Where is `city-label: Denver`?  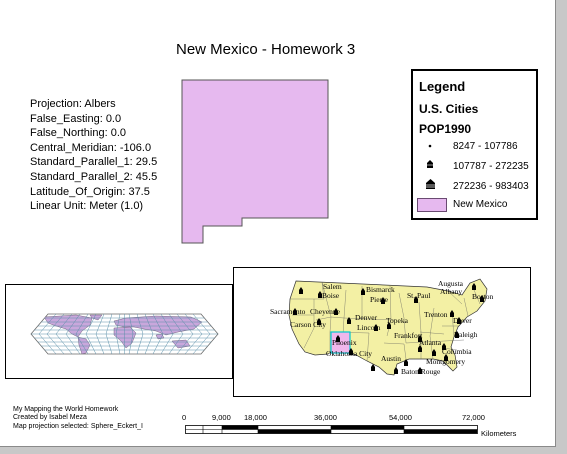
city-label: Denver is located at coordinates (366, 317).